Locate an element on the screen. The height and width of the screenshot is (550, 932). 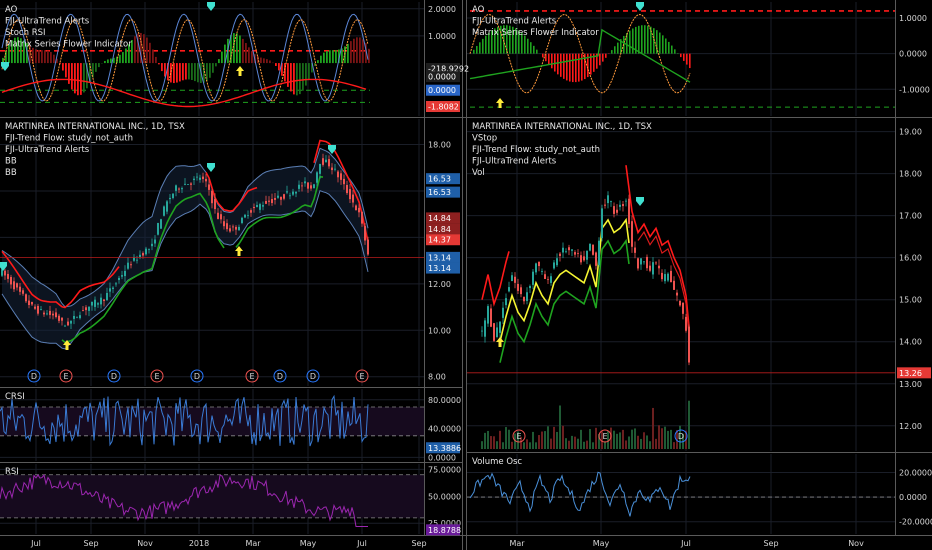
y-tick-label: 13.00 is located at coordinates (910, 384).